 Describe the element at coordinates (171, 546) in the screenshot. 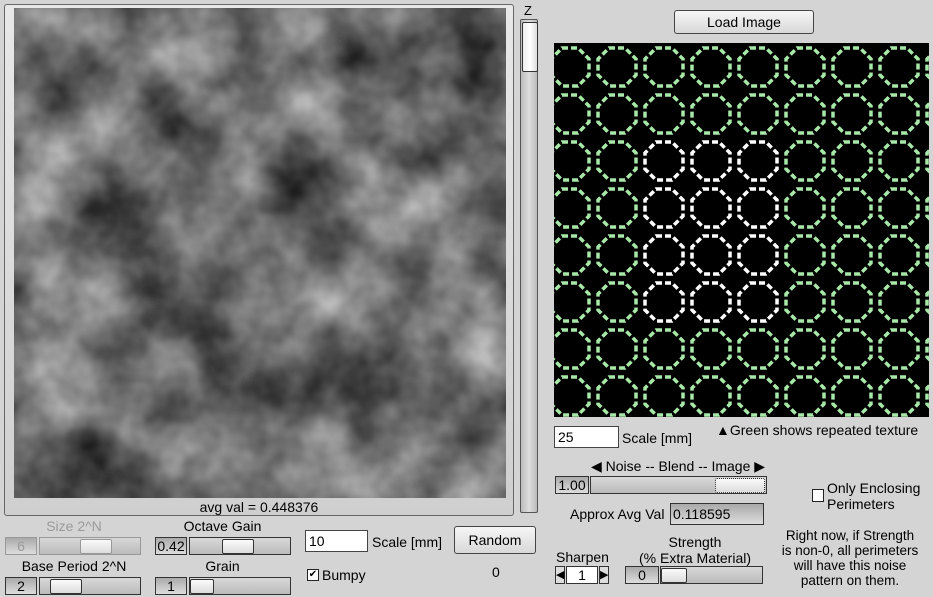

I see `octave-gain-value: 0.42` at that location.